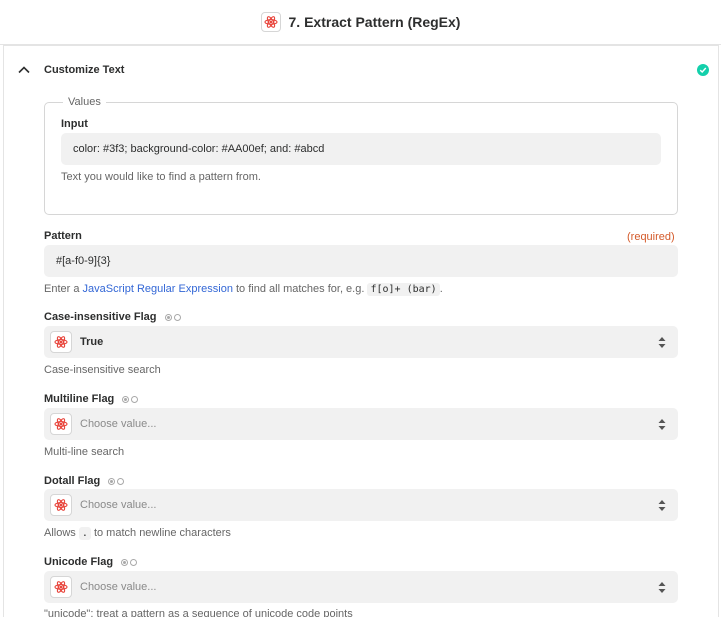 The height and width of the screenshot is (617, 721). What do you see at coordinates (441, 289) in the screenshot?
I see `pattern-help-suffix: .` at bounding box center [441, 289].